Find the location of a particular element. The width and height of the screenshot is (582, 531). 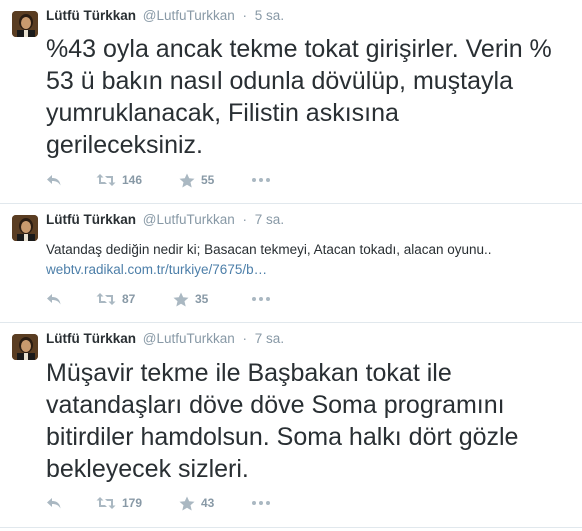

tweet-text-line: gerileceksiniz. is located at coordinates (125, 145).